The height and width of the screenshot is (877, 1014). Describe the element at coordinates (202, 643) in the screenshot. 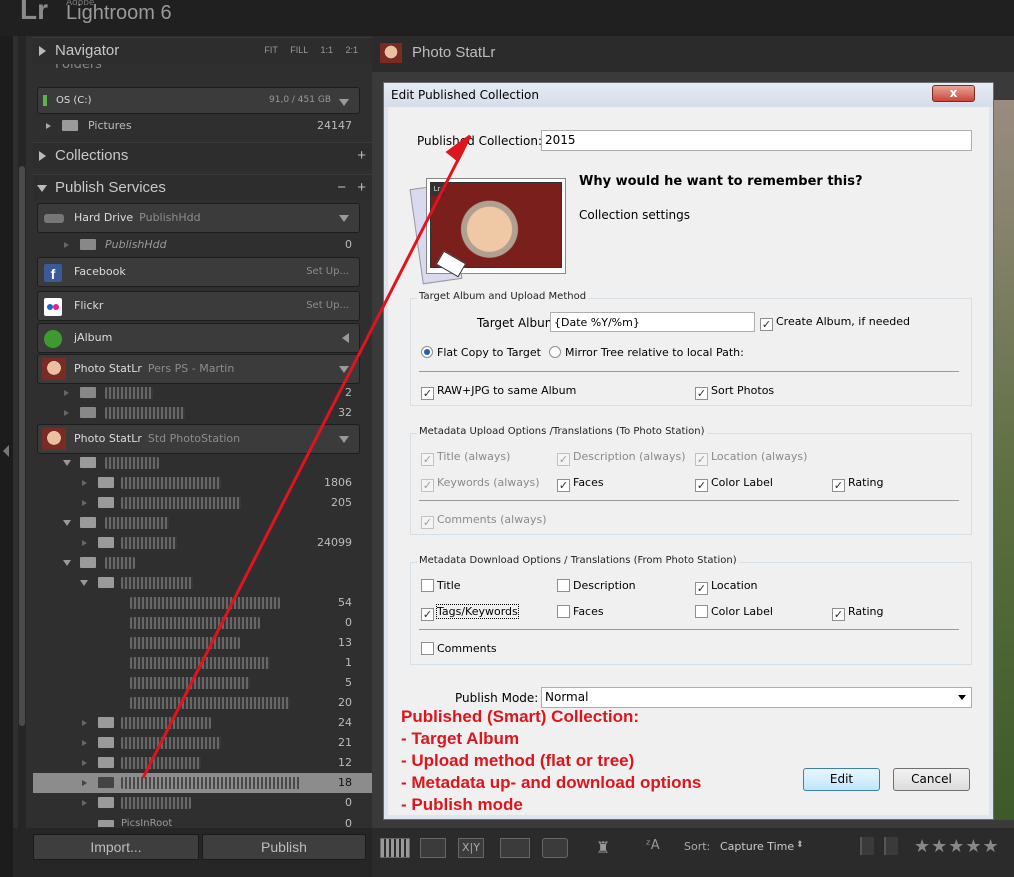

I see `collection-row: 13` at that location.